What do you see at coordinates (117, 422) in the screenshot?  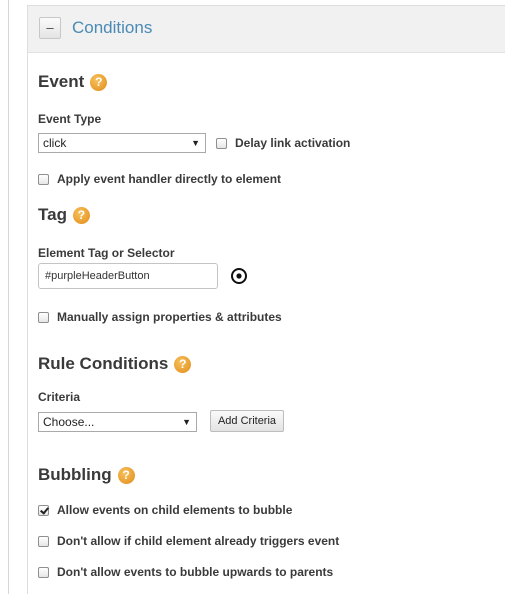 I see `criteria-select: Choose... ▼` at bounding box center [117, 422].